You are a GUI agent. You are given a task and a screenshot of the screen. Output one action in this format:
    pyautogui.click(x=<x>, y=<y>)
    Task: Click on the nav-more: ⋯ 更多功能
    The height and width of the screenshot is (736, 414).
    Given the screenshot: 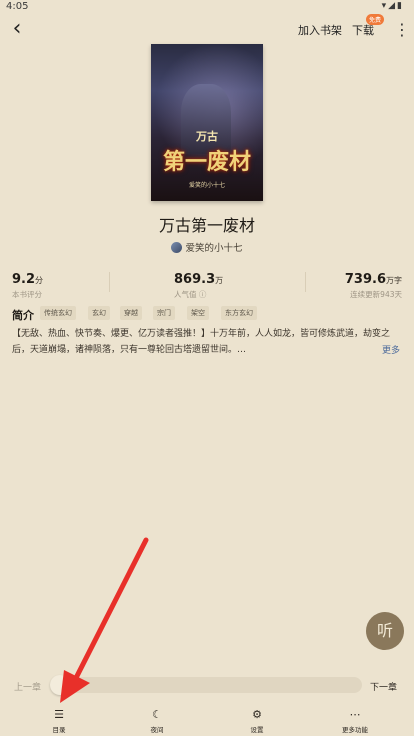 What is the action you would take?
    pyautogui.click(x=355, y=721)
    